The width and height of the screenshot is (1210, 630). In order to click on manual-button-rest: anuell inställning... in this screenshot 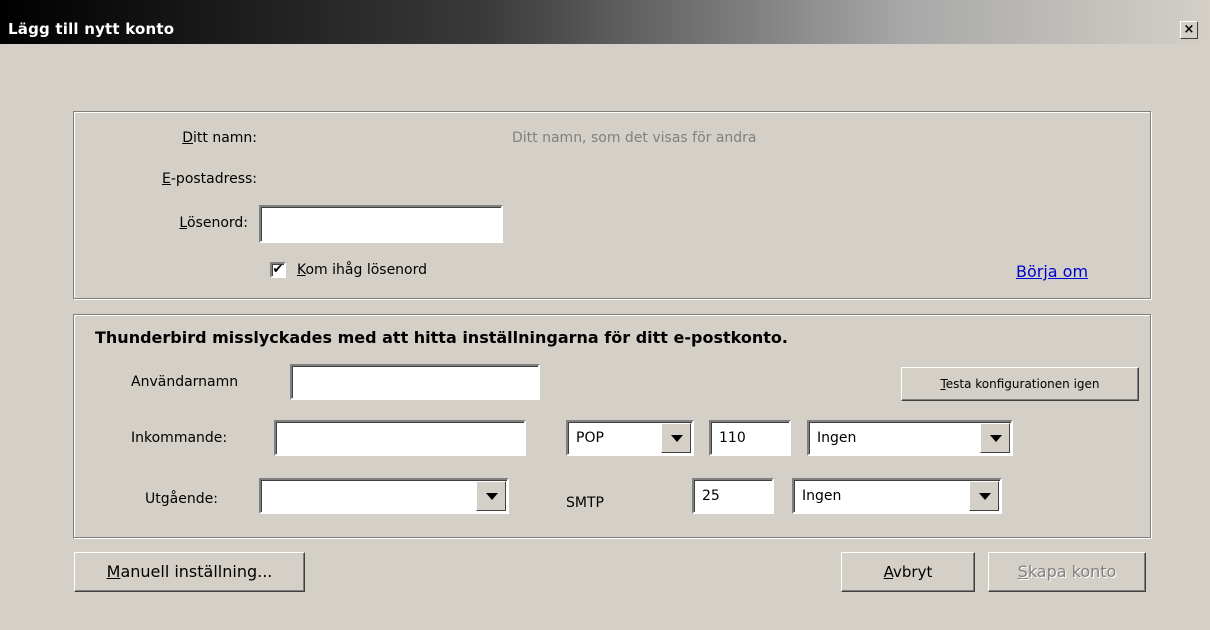, I will do `click(196, 571)`.